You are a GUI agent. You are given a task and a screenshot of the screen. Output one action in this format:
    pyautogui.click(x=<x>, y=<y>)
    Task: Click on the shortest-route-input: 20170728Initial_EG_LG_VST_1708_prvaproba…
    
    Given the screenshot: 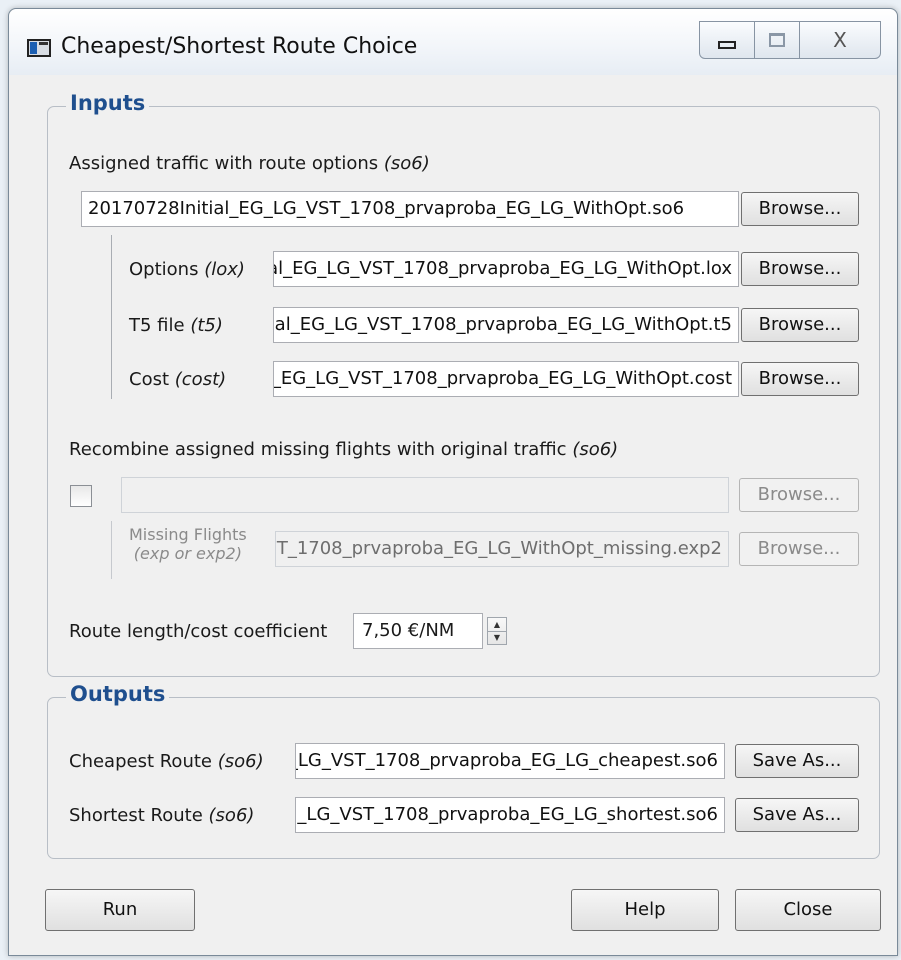 What is the action you would take?
    pyautogui.click(x=510, y=815)
    